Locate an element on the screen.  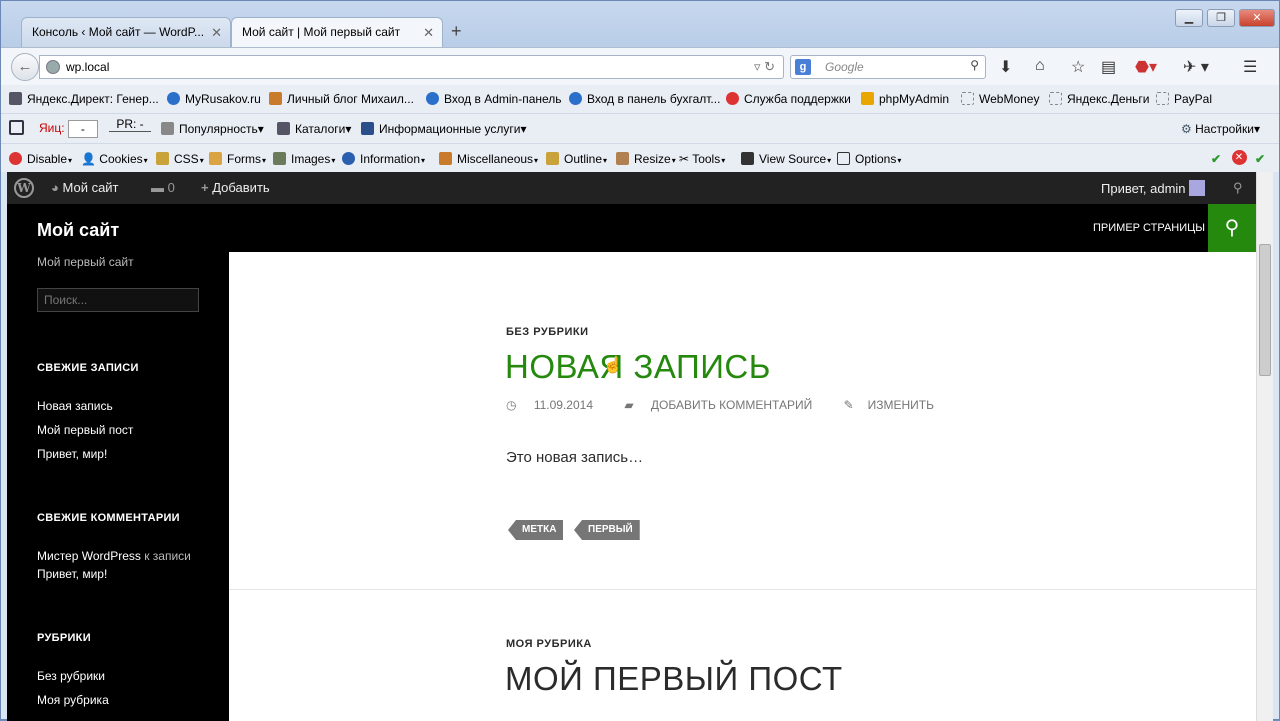
close-window-button: ✕ is located at coordinates (1257, 18).